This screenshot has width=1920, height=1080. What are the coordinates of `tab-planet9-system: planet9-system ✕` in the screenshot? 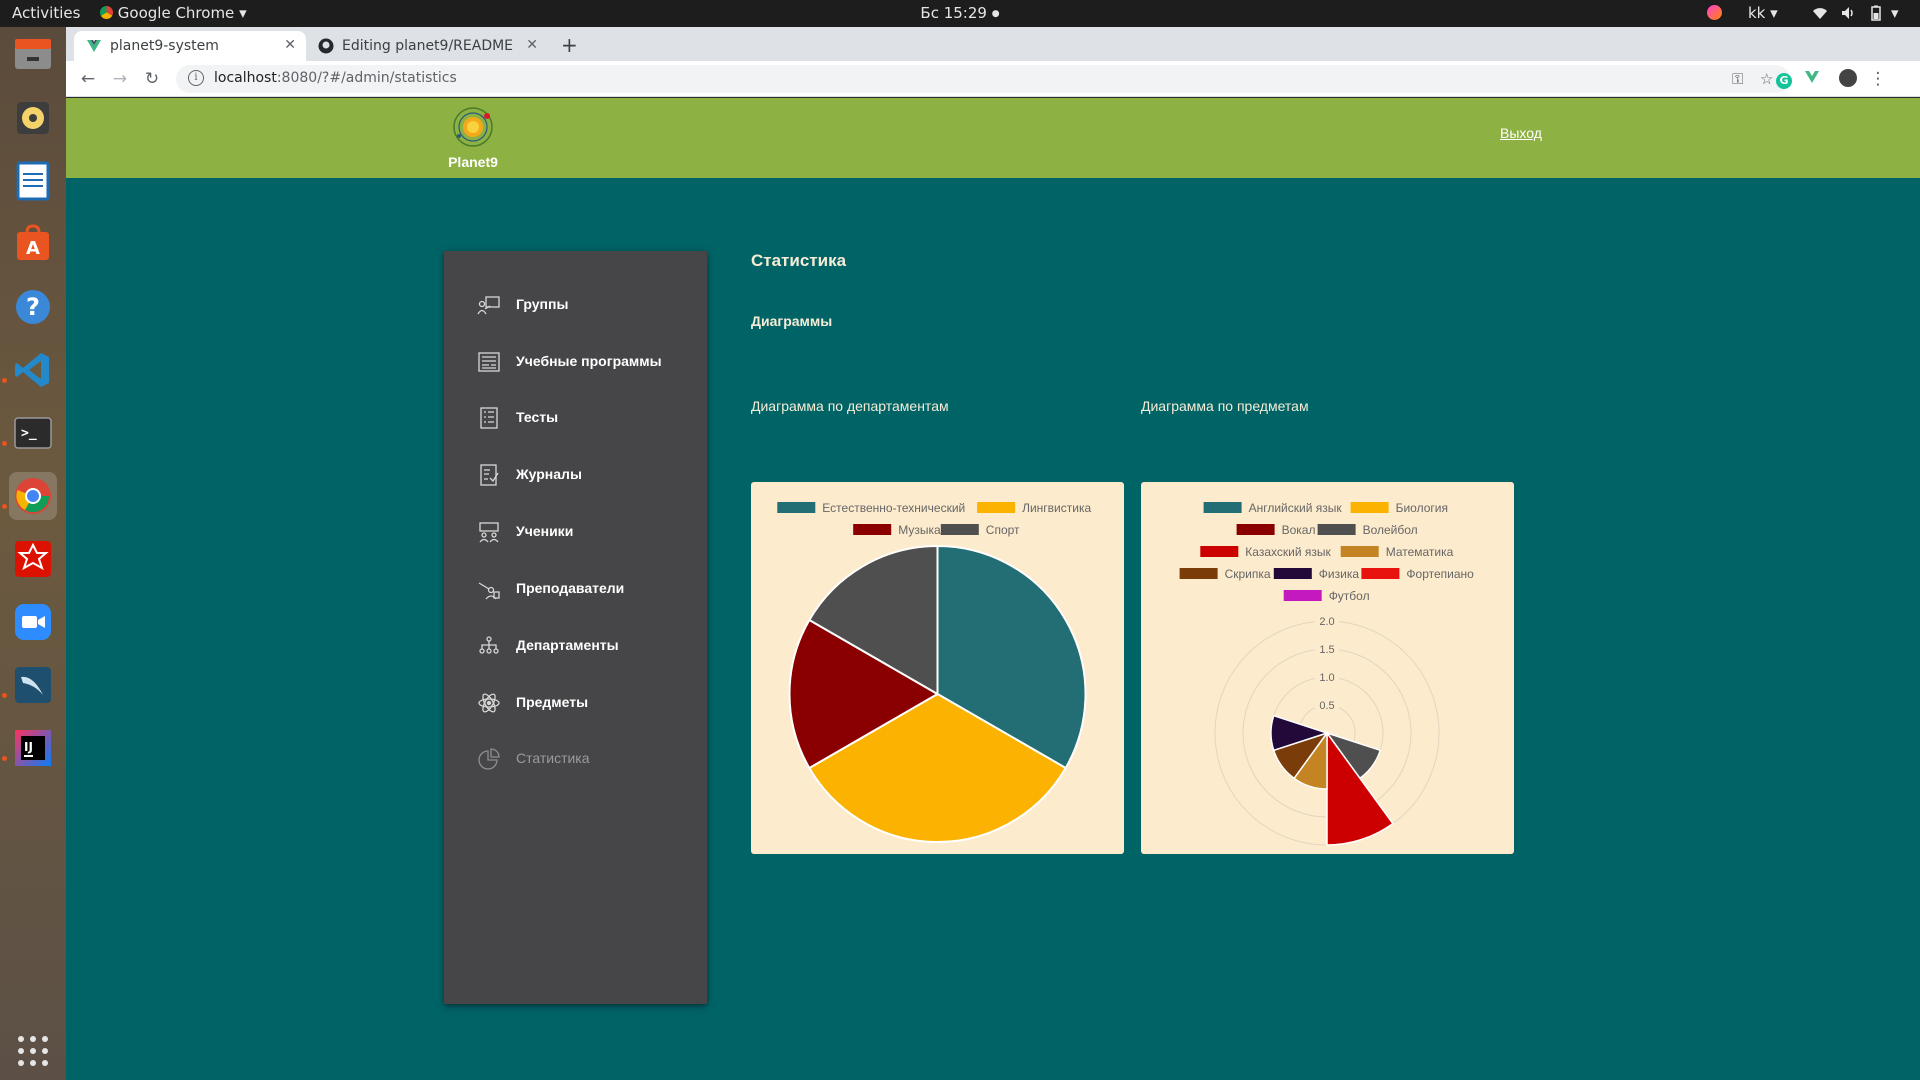 It's located at (190, 46).